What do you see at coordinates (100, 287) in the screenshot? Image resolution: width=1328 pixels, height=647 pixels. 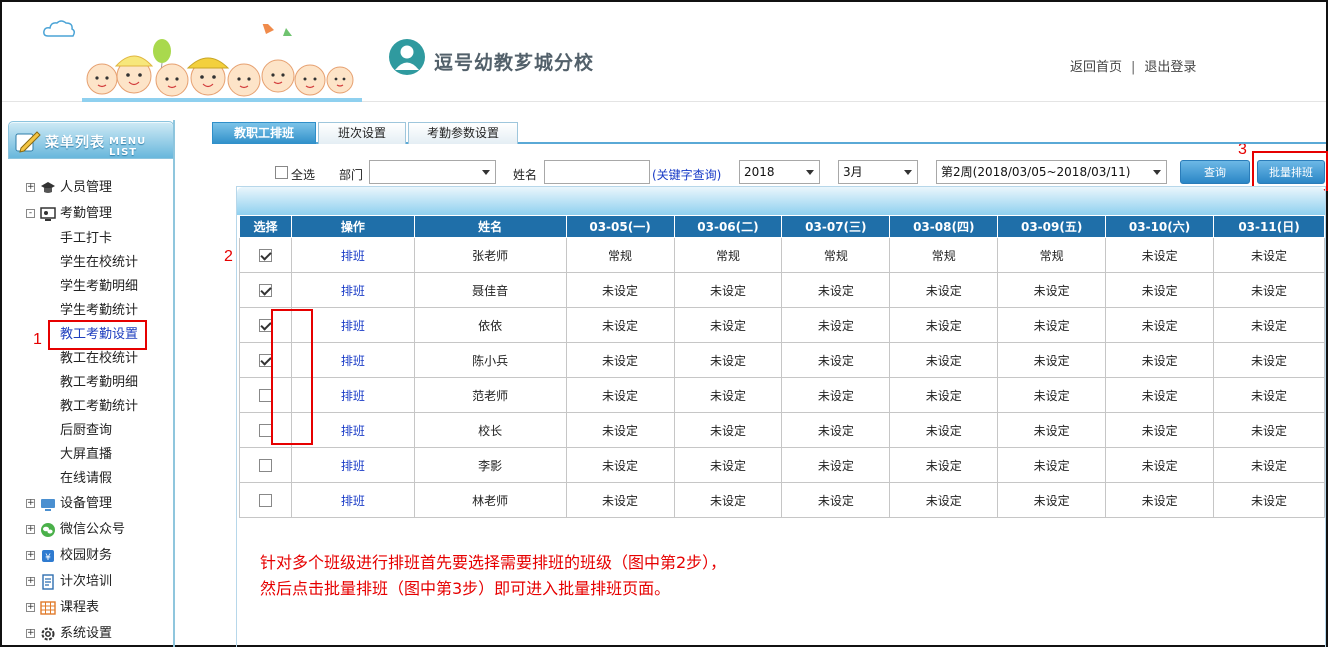 I see `sub-item-student-attendance-detail: 学生考勤明细` at bounding box center [100, 287].